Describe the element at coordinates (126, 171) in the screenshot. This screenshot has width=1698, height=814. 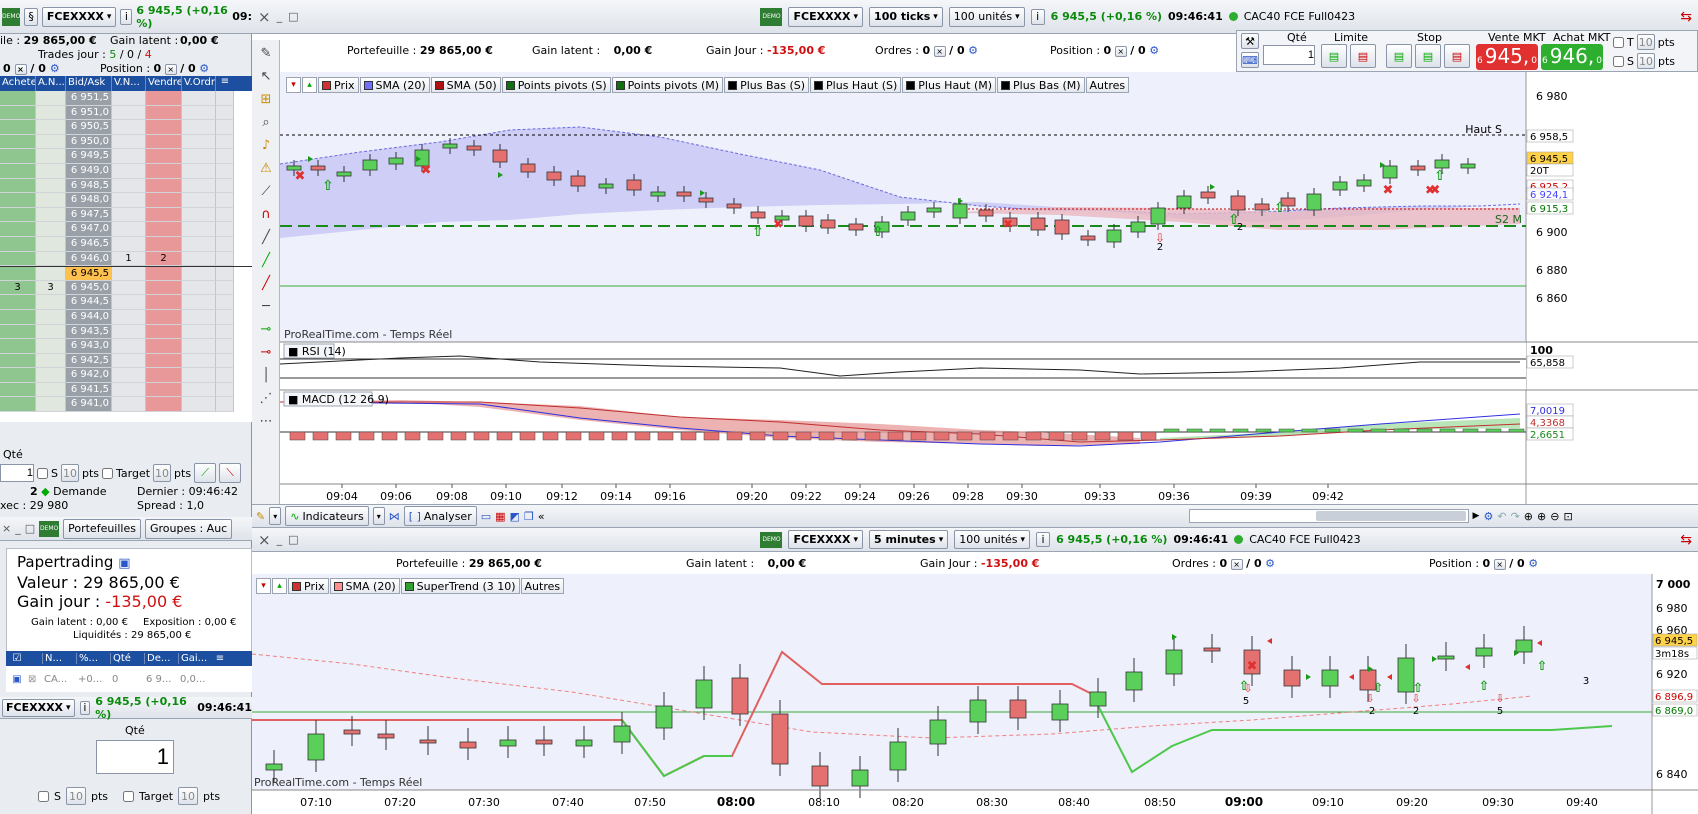
I see `orderbook-row: 6 949,0` at that location.